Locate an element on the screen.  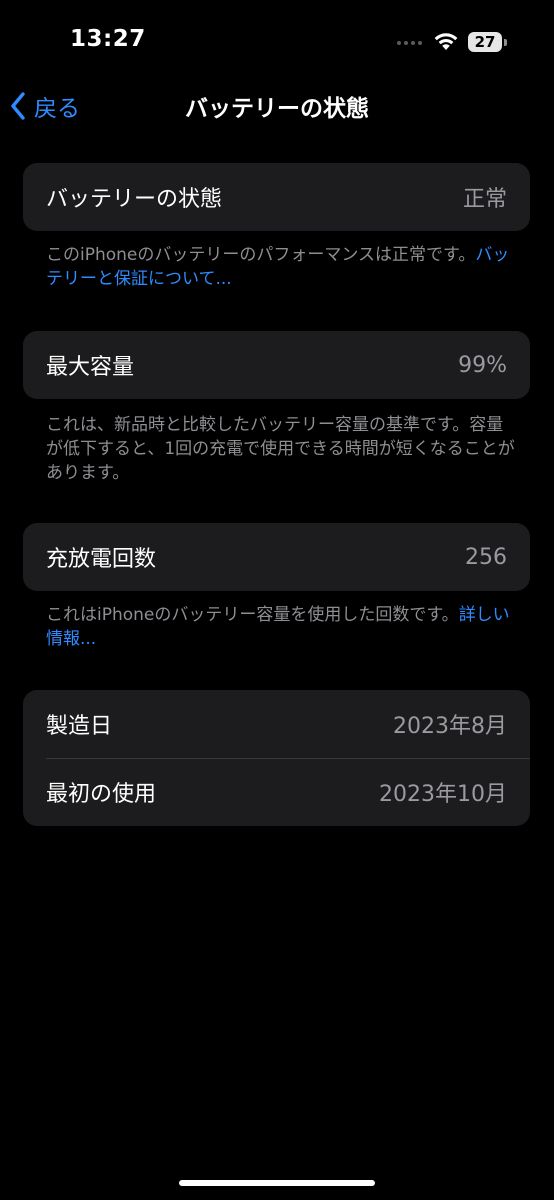
wifi-icon is located at coordinates (446, 41).